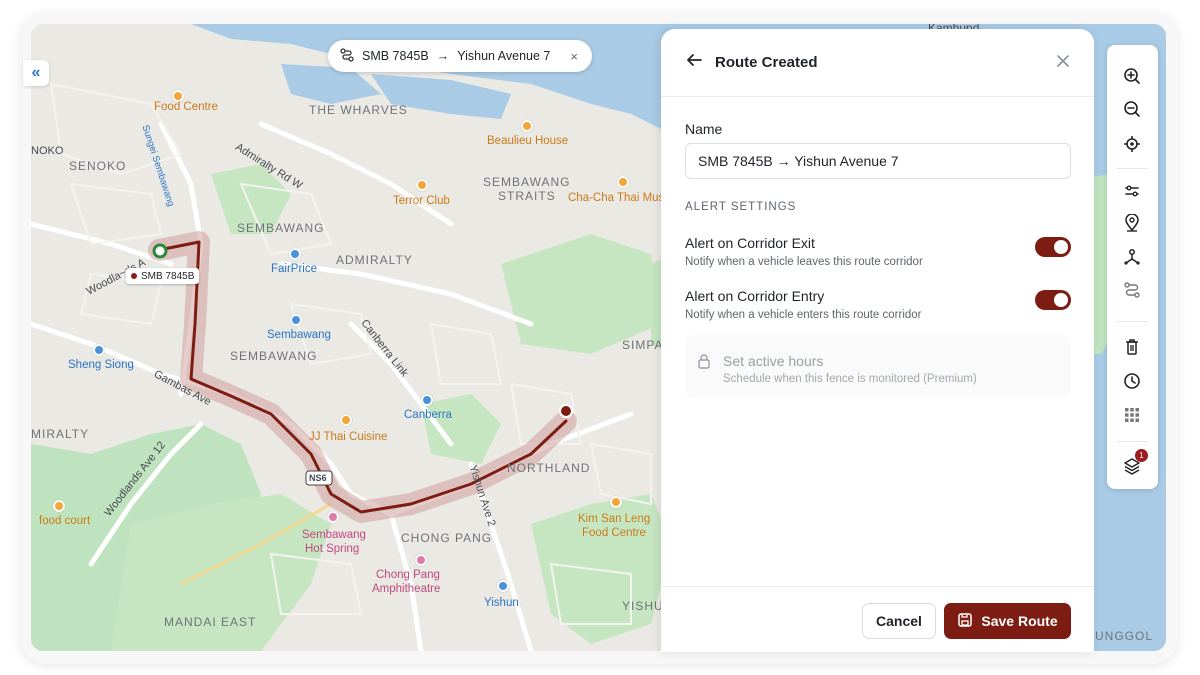 This screenshot has height=675, width=1200. Describe the element at coordinates (134, 276) in the screenshot. I see `vehicle-dot-icon` at that location.